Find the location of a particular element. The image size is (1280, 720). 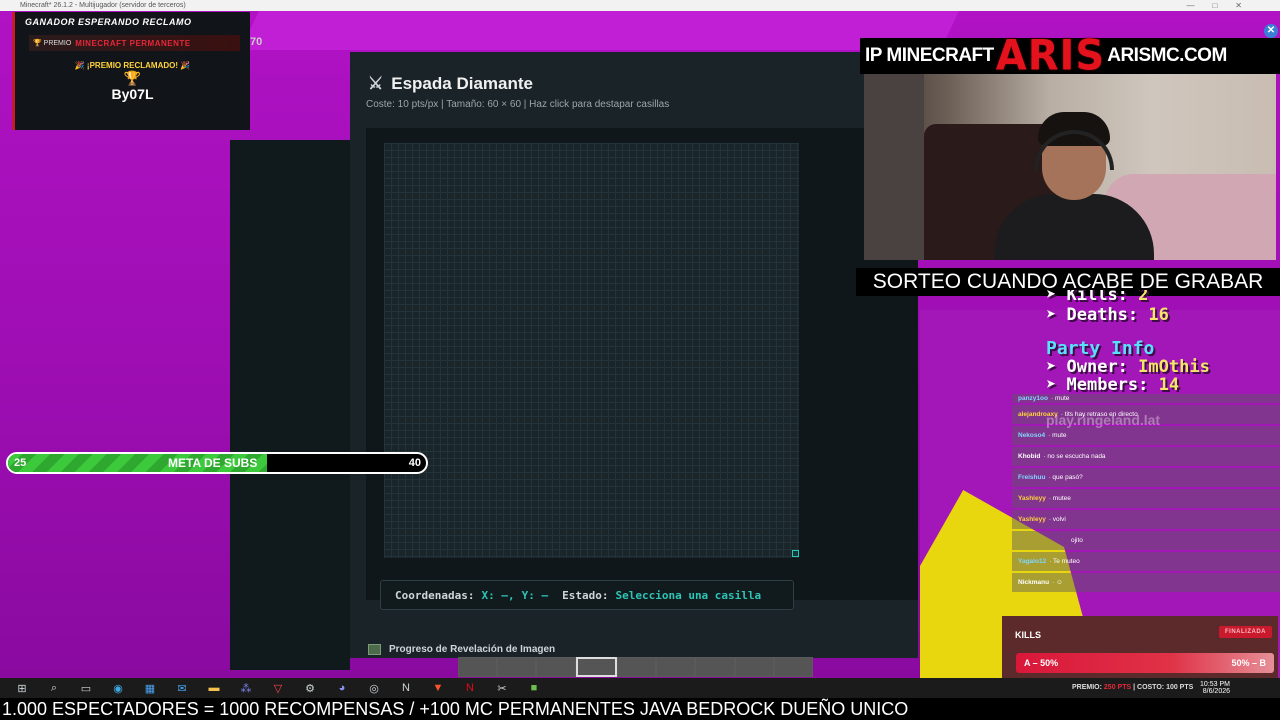

poll-left: A – 50% is located at coordinates (1041, 663).